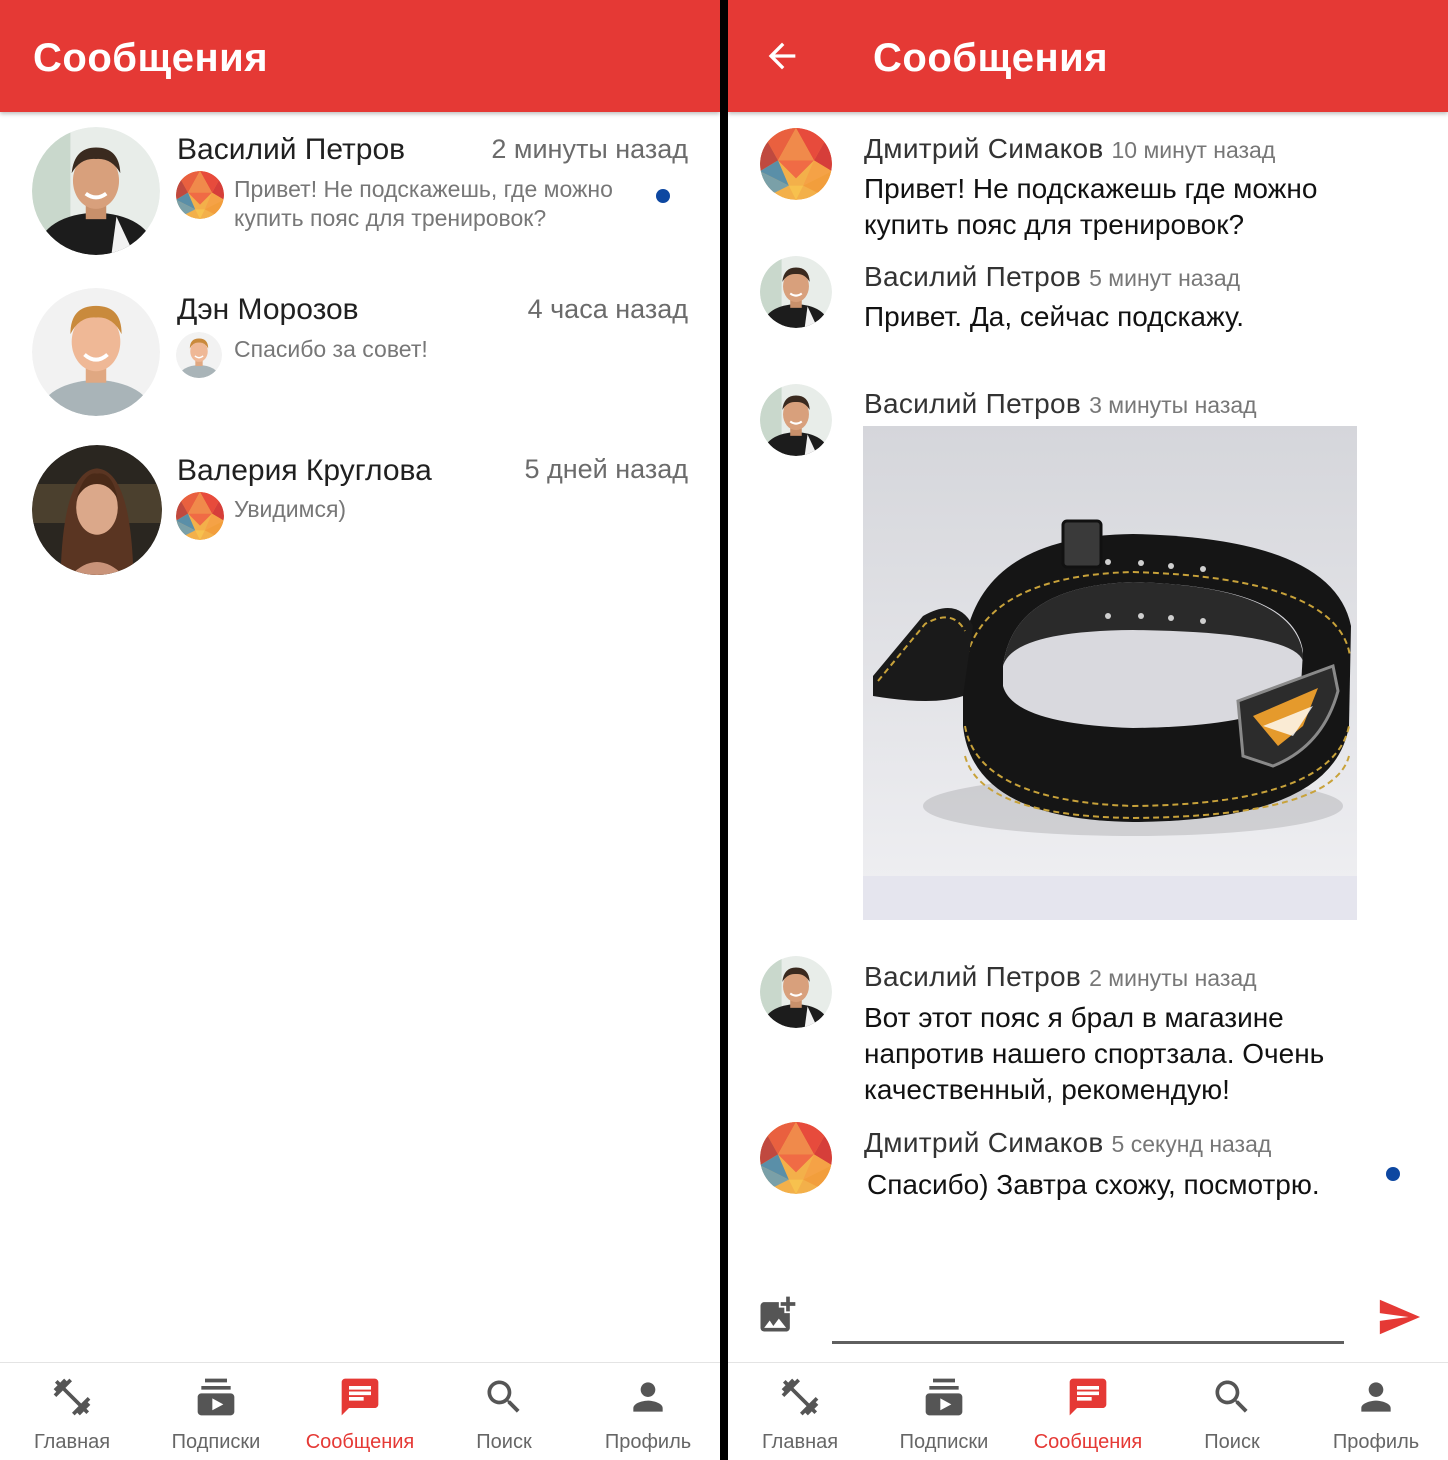  I want to click on chat-preview: Спасибо за совет!, so click(331, 349).